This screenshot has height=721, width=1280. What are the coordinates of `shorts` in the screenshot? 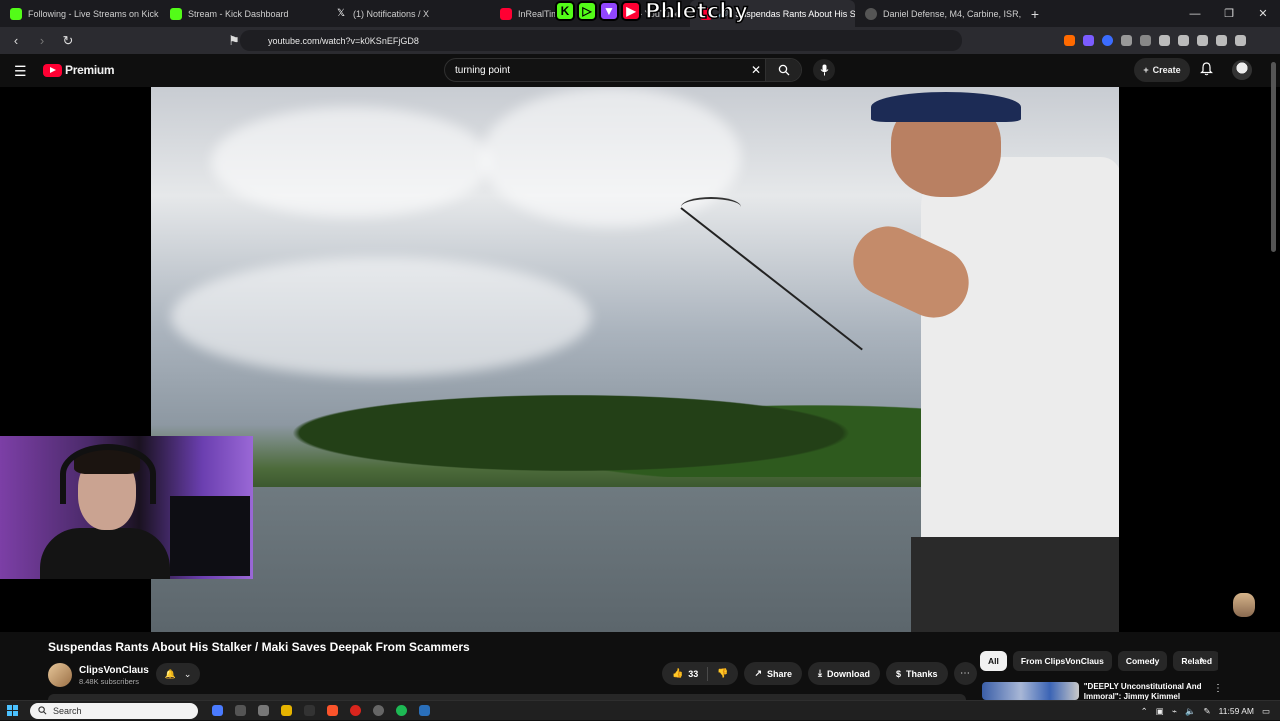 It's located at (1015, 584).